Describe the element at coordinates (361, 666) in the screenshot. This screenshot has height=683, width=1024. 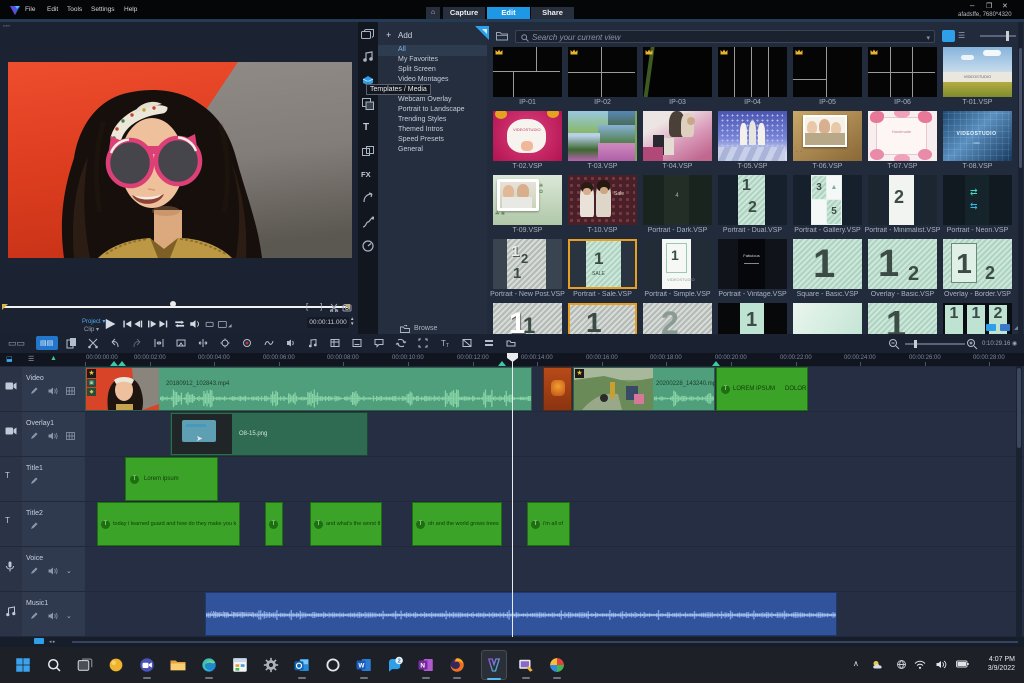
I see `svg-text: W` at that location.